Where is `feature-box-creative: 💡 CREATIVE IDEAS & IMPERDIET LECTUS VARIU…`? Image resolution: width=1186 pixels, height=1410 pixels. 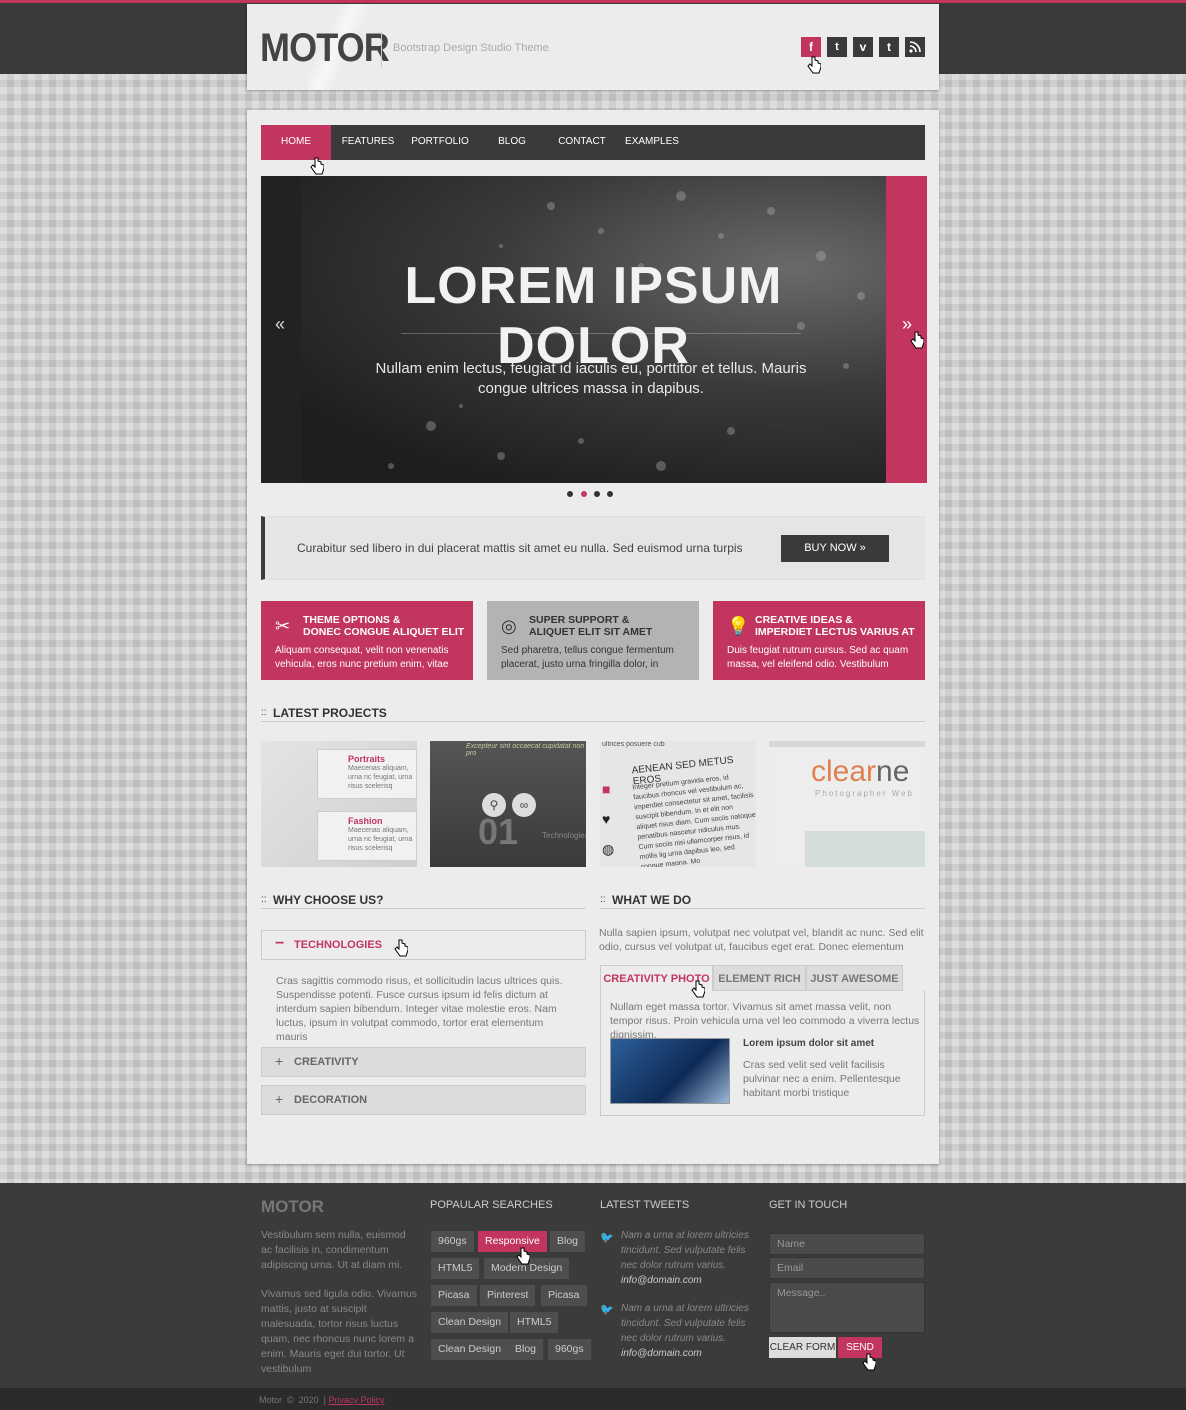 feature-box-creative: 💡 CREATIVE IDEAS & IMPERDIET LECTUS VARIU… is located at coordinates (819, 640).